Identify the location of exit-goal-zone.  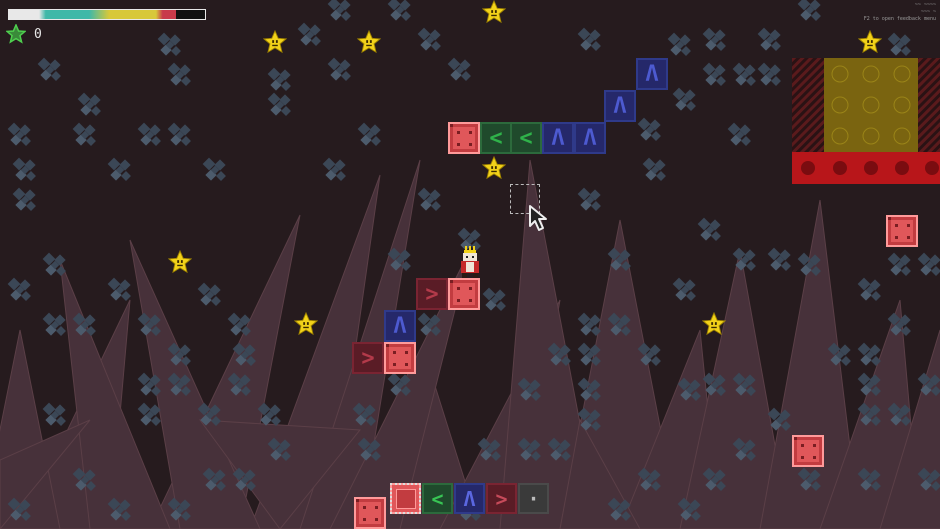
(866, 121).